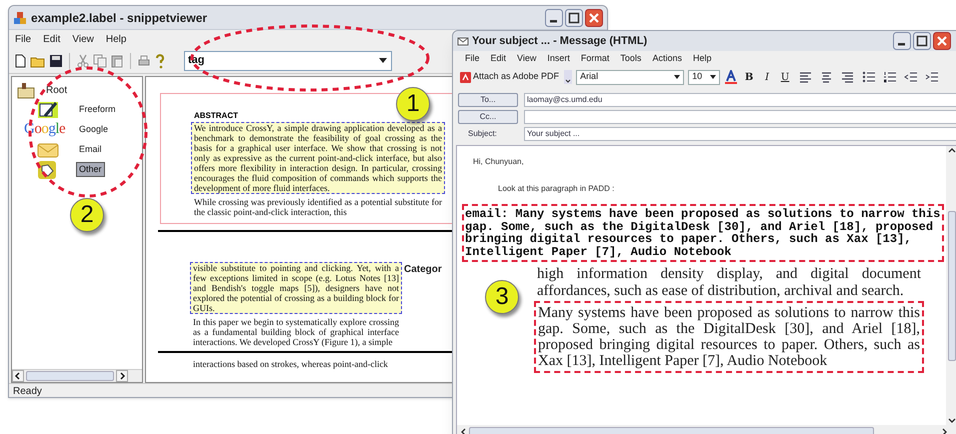 This screenshot has height=434, width=956. I want to click on intro-text: Look at this paragraph in PADD :, so click(556, 189).